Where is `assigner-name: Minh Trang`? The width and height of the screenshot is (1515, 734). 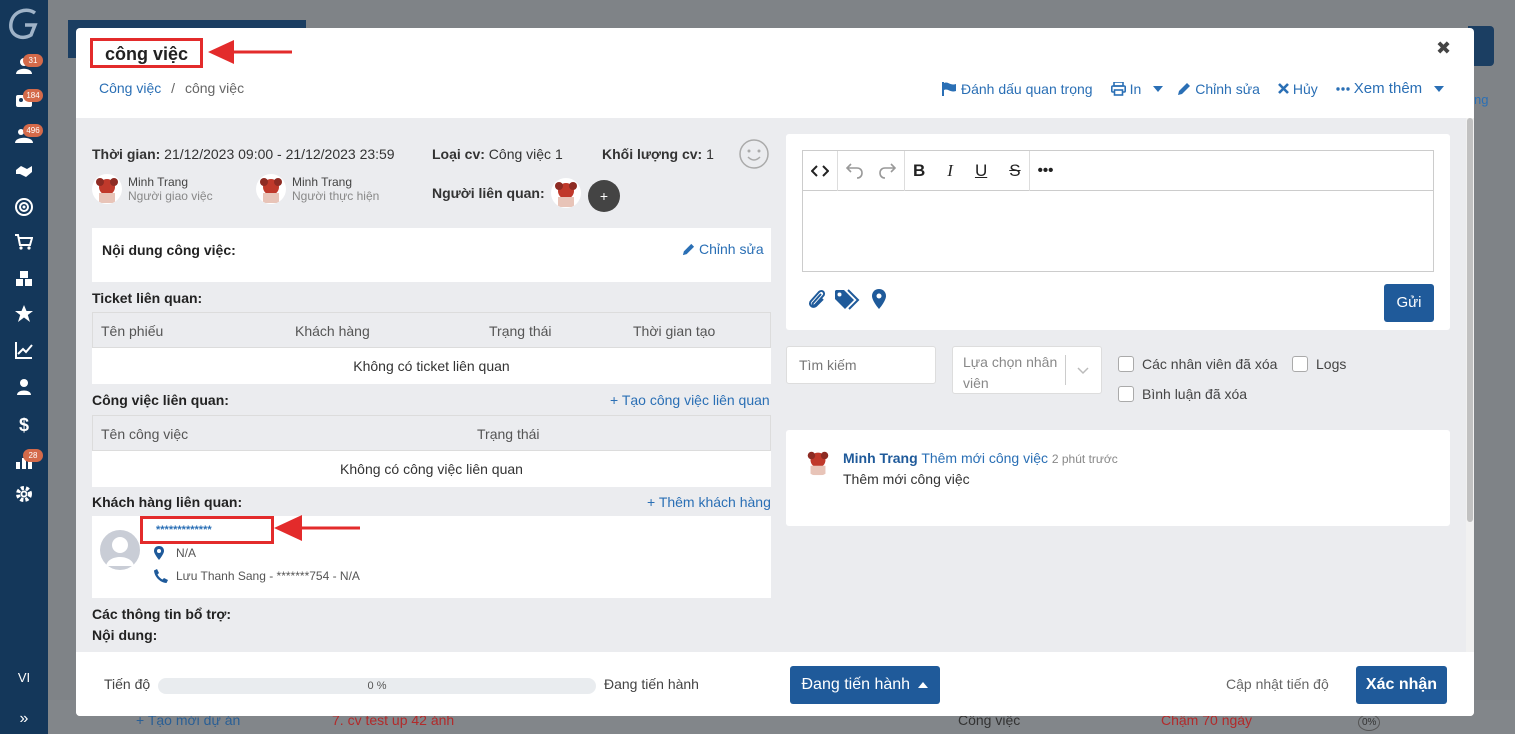 assigner-name: Minh Trang is located at coordinates (158, 182).